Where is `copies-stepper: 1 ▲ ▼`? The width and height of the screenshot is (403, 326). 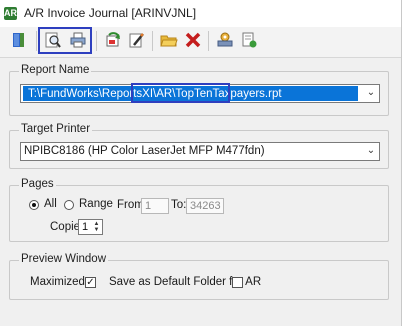 copies-stepper: 1 ▲ ▼ is located at coordinates (90, 227).